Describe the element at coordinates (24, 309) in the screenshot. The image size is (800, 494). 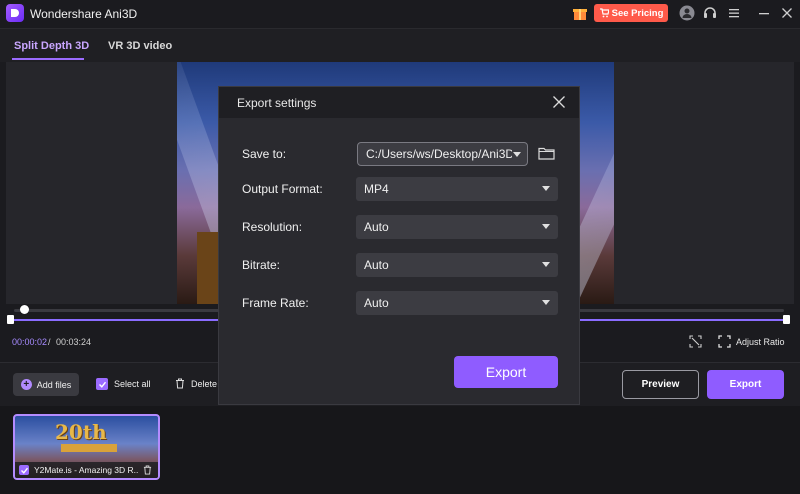
I see `playhead-handle` at that location.